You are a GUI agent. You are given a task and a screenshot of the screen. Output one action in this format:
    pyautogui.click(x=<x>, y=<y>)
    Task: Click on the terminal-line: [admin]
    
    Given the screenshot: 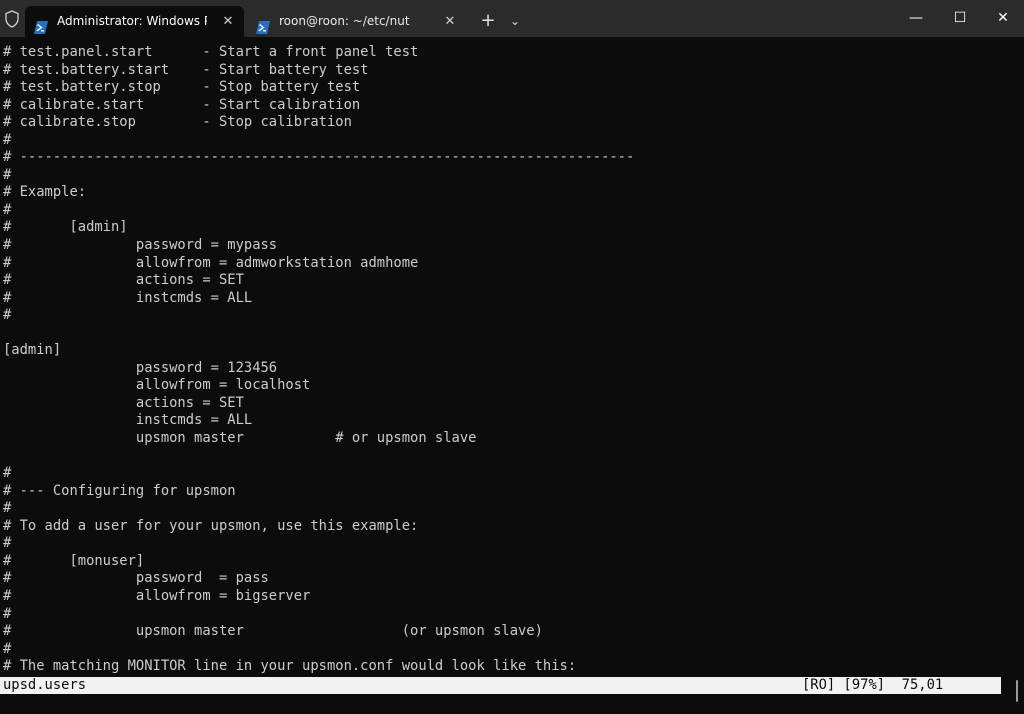 What is the action you would take?
    pyautogui.click(x=32, y=350)
    